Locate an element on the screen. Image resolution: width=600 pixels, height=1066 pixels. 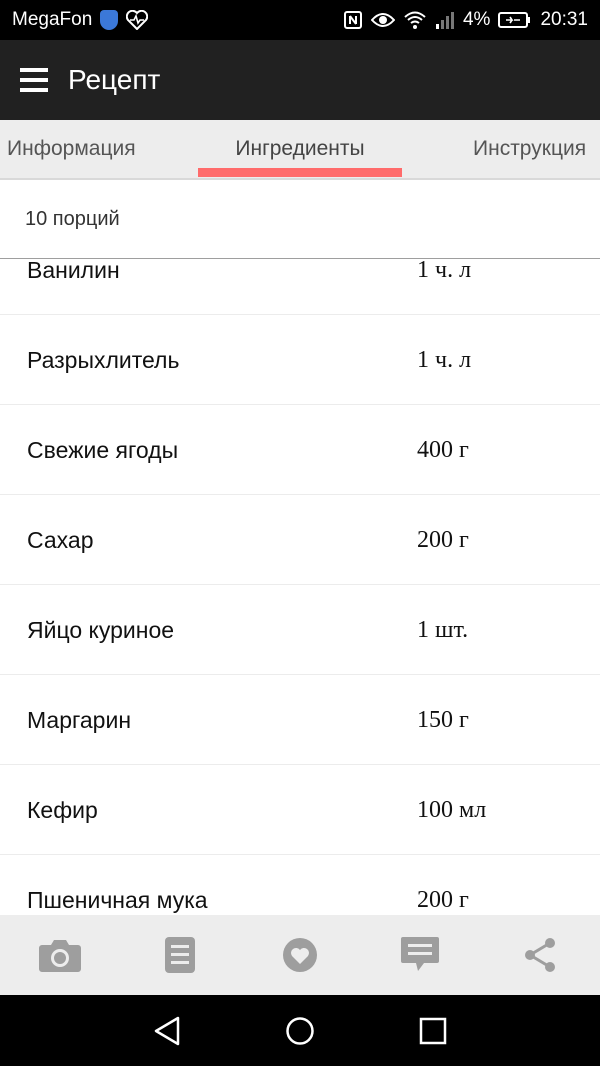
list-icon is located at coordinates (180, 955).